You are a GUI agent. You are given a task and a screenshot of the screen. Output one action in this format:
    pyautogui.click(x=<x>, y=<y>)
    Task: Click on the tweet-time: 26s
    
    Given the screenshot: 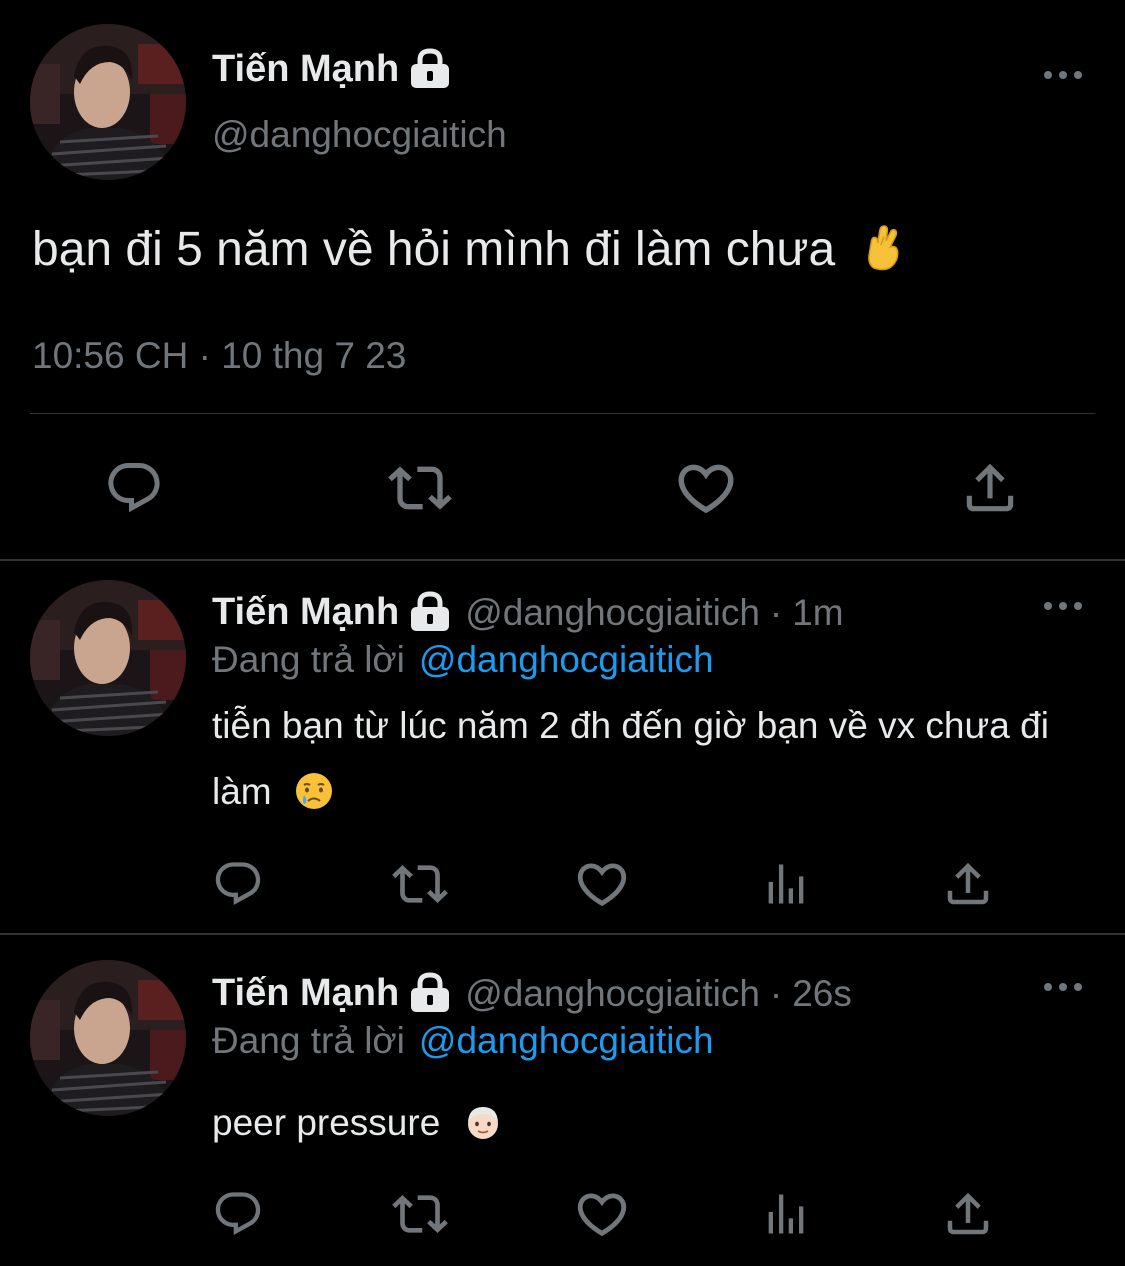 What is the action you would take?
    pyautogui.click(x=822, y=993)
    